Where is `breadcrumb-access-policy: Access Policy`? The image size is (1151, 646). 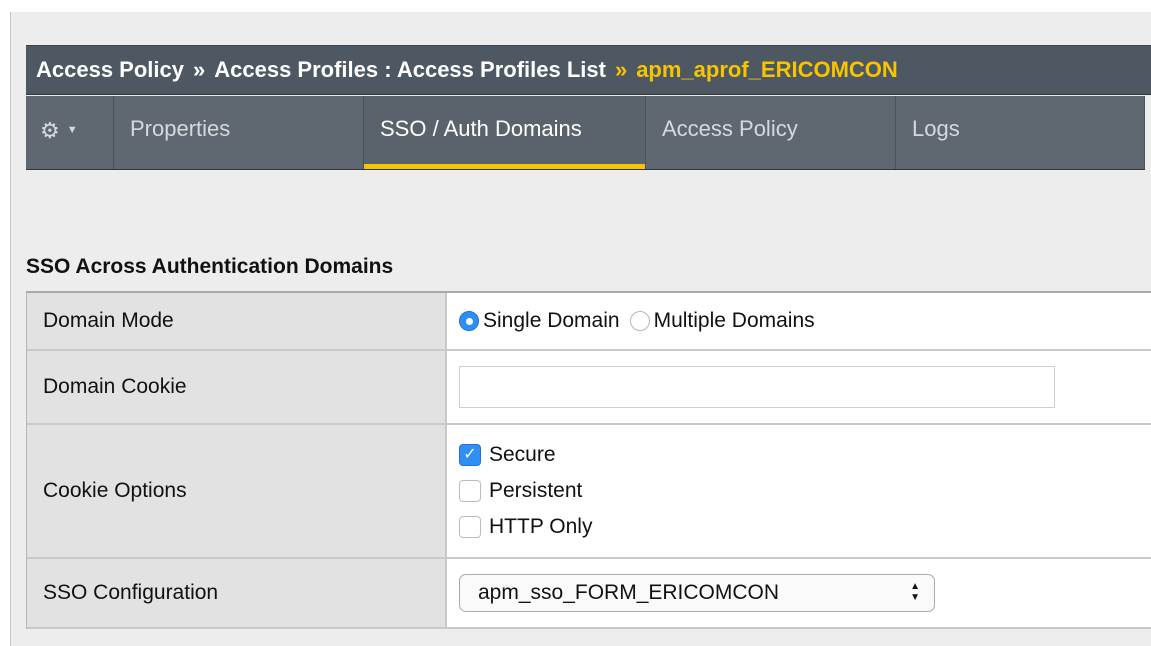
breadcrumb-access-policy: Access Policy is located at coordinates (110, 70).